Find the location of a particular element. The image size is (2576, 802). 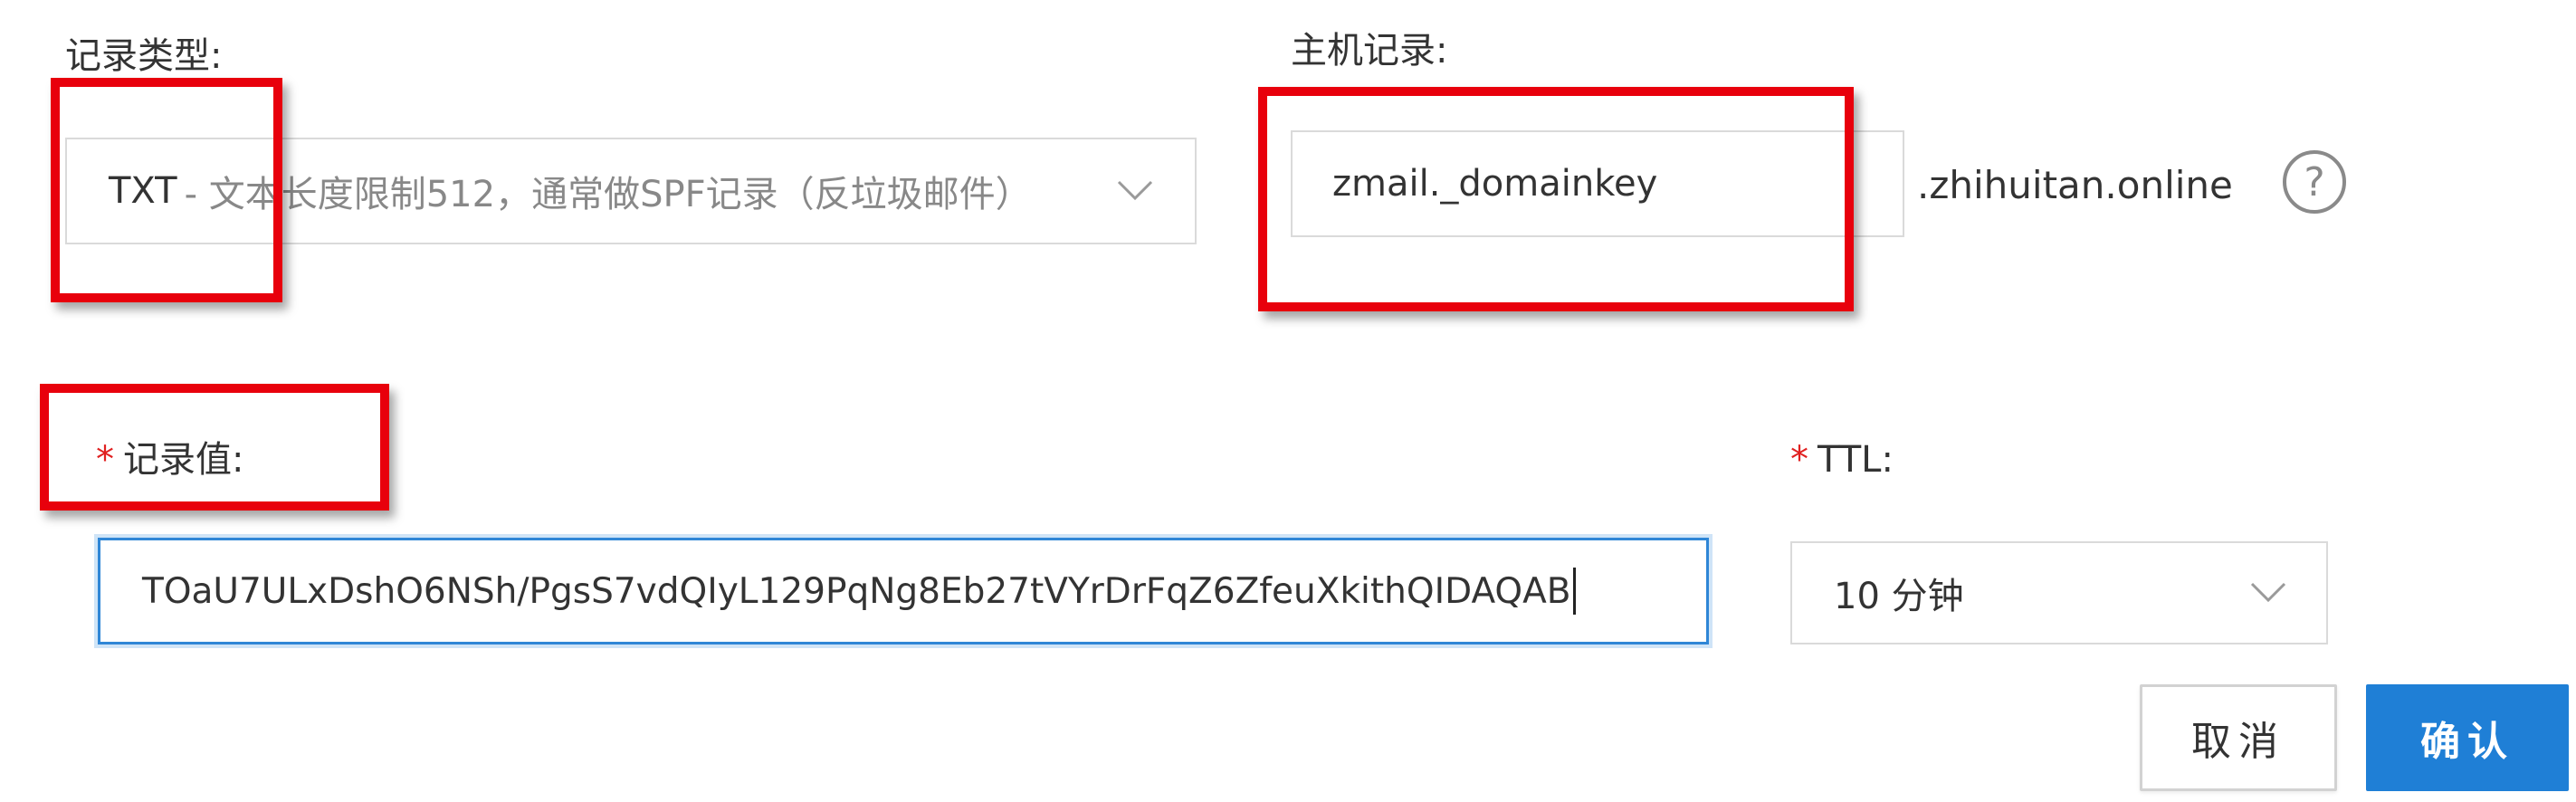

ttl-select: 10 分钟 is located at coordinates (2059, 592).